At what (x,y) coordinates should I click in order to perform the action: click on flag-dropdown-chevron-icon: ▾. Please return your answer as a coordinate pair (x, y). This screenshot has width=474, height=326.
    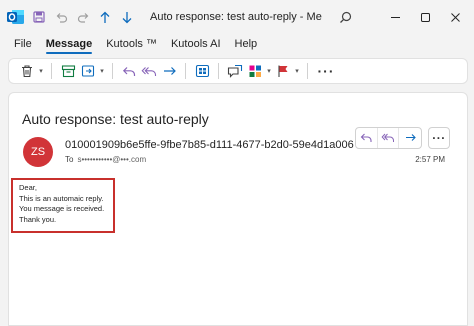
    Looking at the image, I should click on (297, 71).